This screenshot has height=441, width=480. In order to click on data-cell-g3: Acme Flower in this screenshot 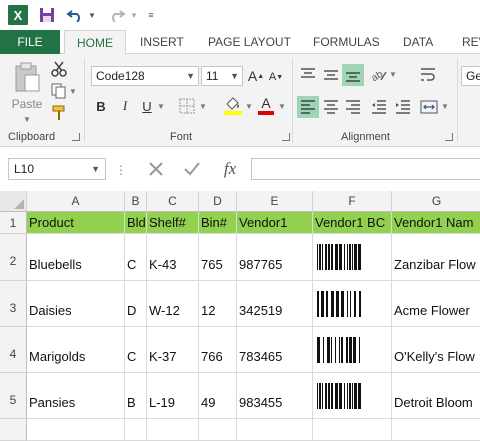, I will do `click(436, 304)`.